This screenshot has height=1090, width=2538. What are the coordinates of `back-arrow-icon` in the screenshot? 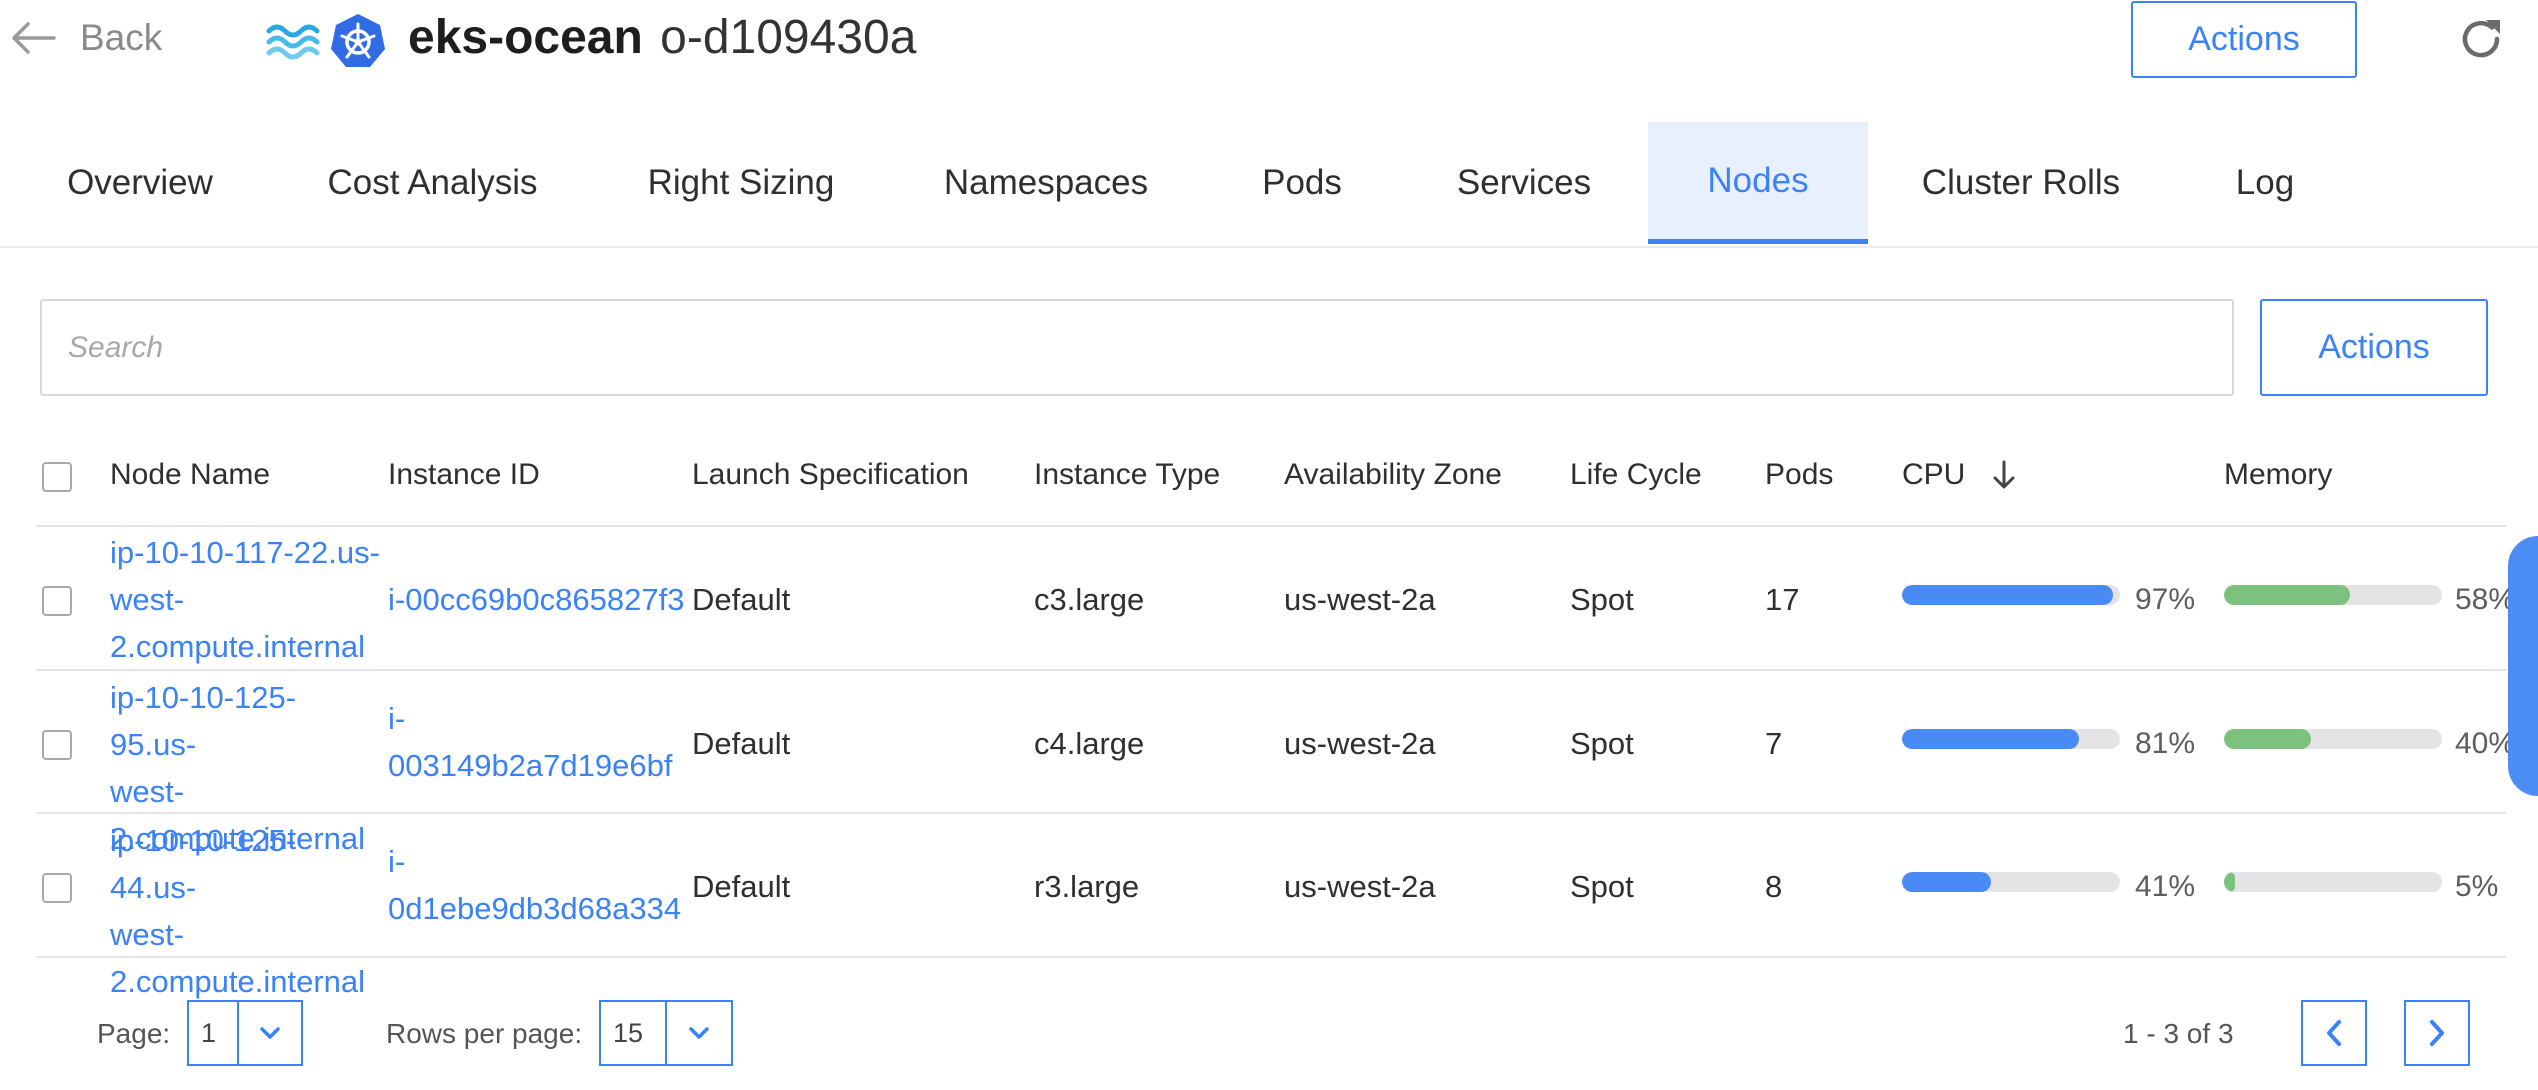 It's located at (34, 38).